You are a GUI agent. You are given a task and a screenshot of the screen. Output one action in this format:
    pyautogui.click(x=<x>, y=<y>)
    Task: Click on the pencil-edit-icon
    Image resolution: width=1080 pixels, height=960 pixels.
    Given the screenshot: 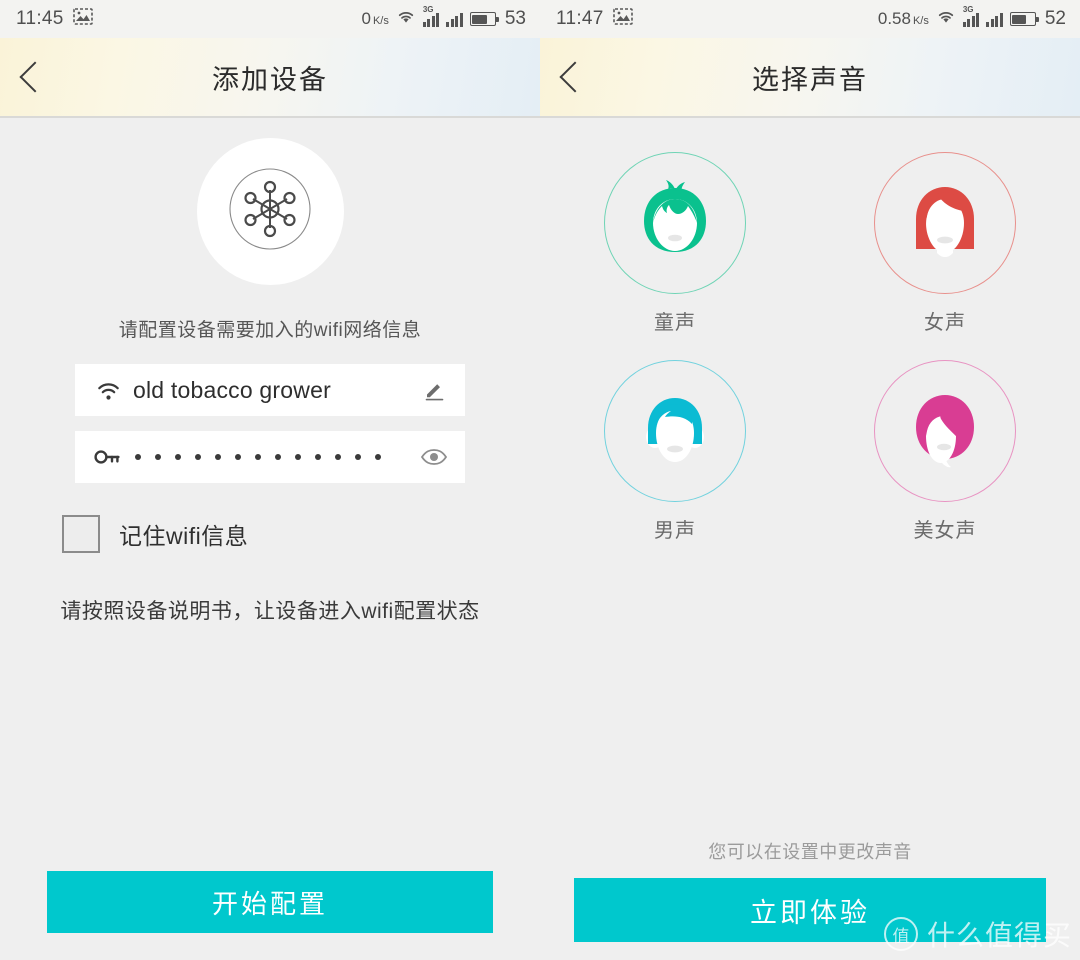 What is the action you would take?
    pyautogui.click(x=434, y=390)
    